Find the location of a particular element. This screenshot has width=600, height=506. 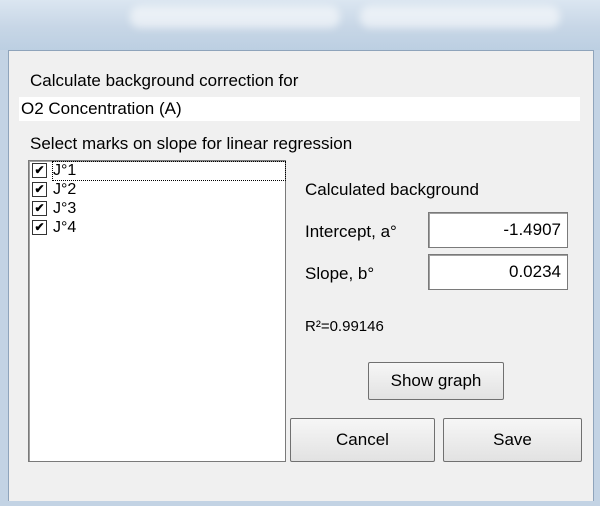

mark-item-1: ✔ J°1 is located at coordinates (157, 170).